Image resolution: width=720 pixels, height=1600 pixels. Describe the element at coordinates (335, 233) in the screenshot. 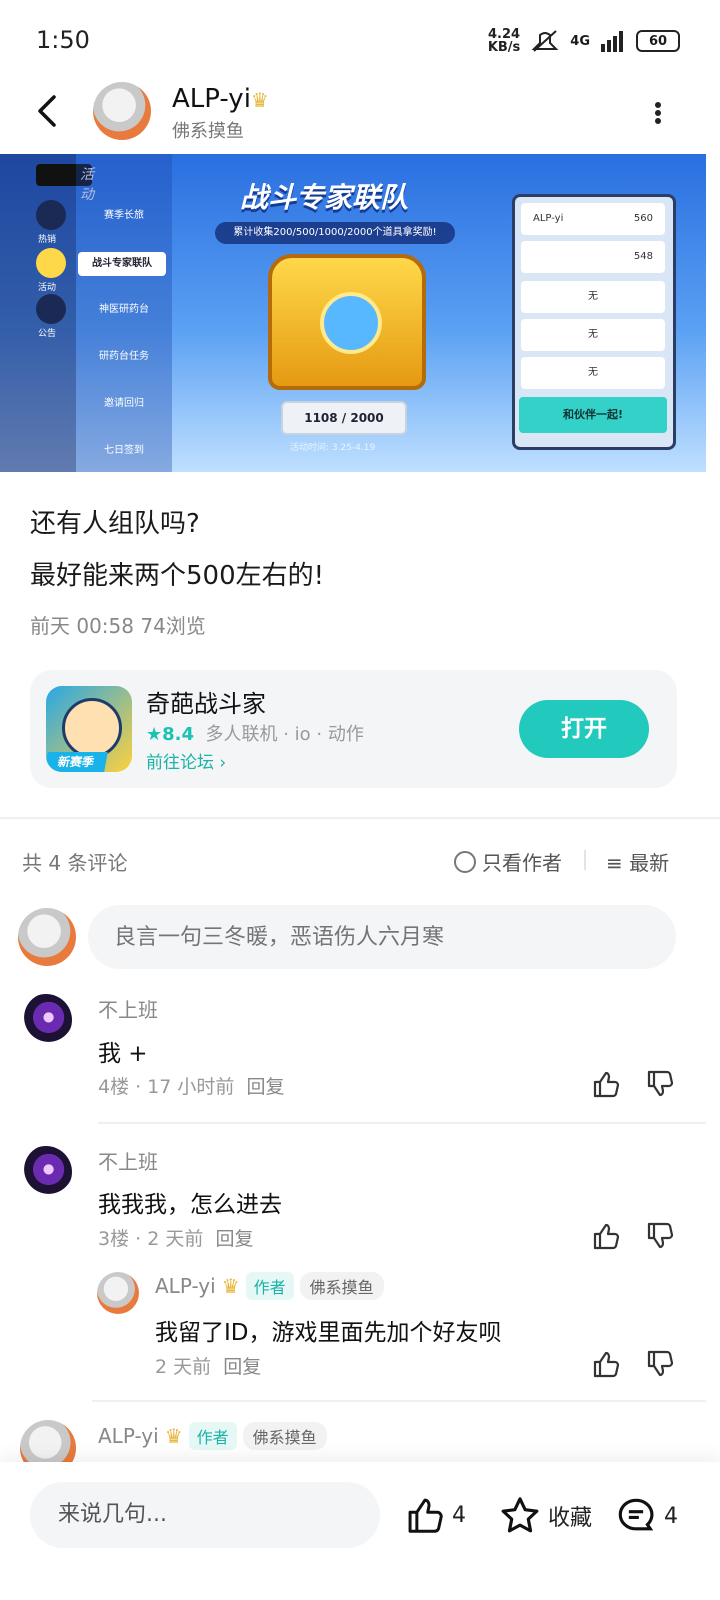

I see `banner-tip: 累计收集200/500/1000/2000个道具拿奖励!` at that location.